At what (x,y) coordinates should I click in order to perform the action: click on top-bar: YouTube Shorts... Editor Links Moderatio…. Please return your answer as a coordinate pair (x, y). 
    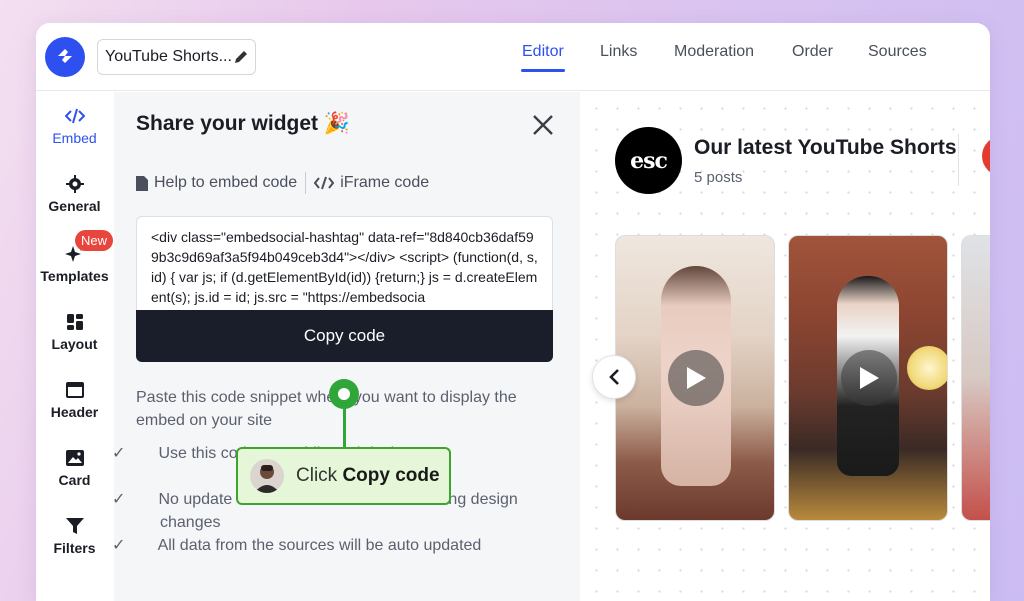
    Looking at the image, I should click on (513, 57).